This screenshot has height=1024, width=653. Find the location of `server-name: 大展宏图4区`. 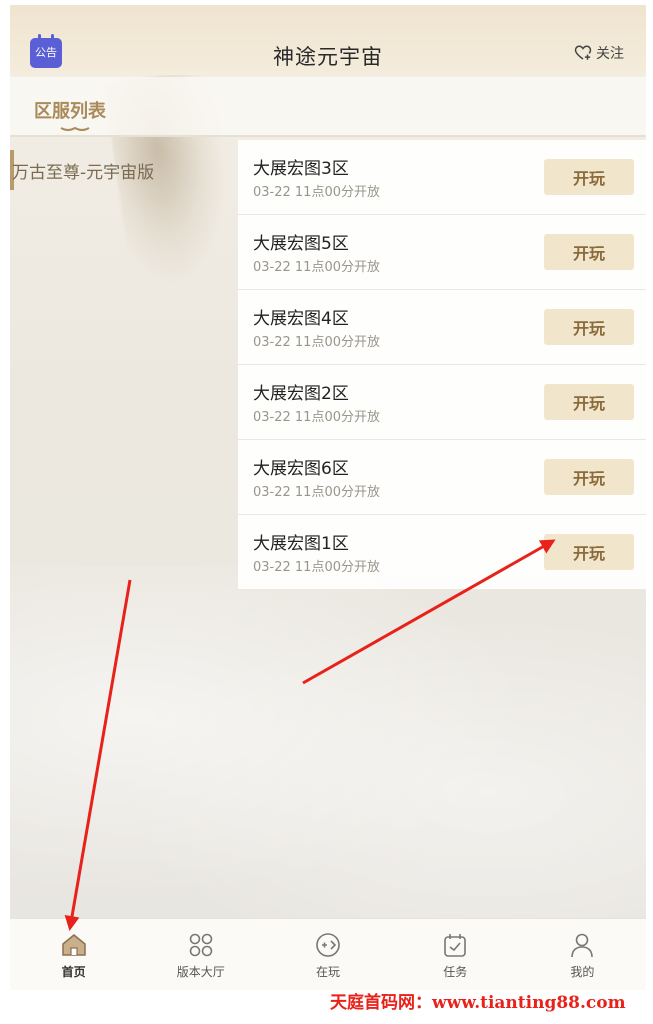

server-name: 大展宏图4区 is located at coordinates (301, 319).